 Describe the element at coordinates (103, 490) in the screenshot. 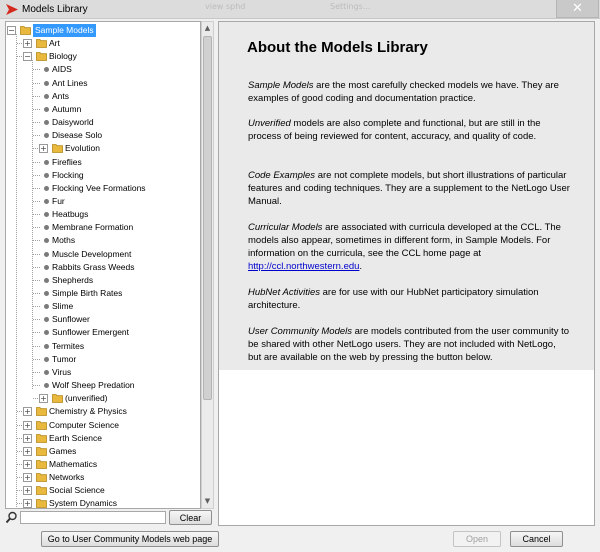

I see `tree-folder-row: + Social Science` at that location.